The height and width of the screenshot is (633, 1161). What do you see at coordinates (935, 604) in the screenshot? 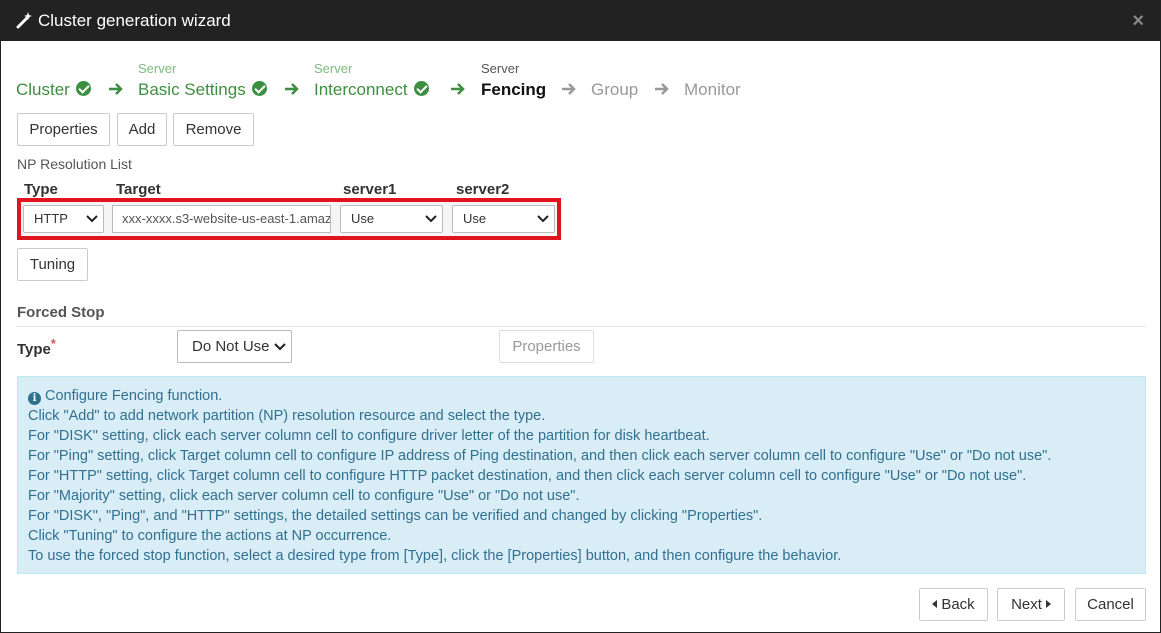
I see `caret-left-icon` at bounding box center [935, 604].